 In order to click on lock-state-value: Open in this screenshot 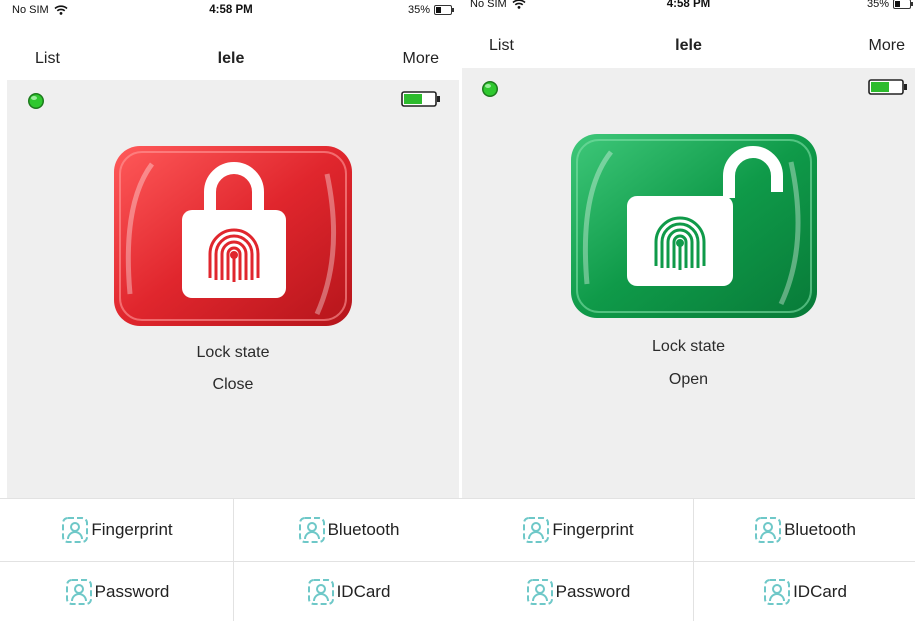, I will do `click(688, 379)`.